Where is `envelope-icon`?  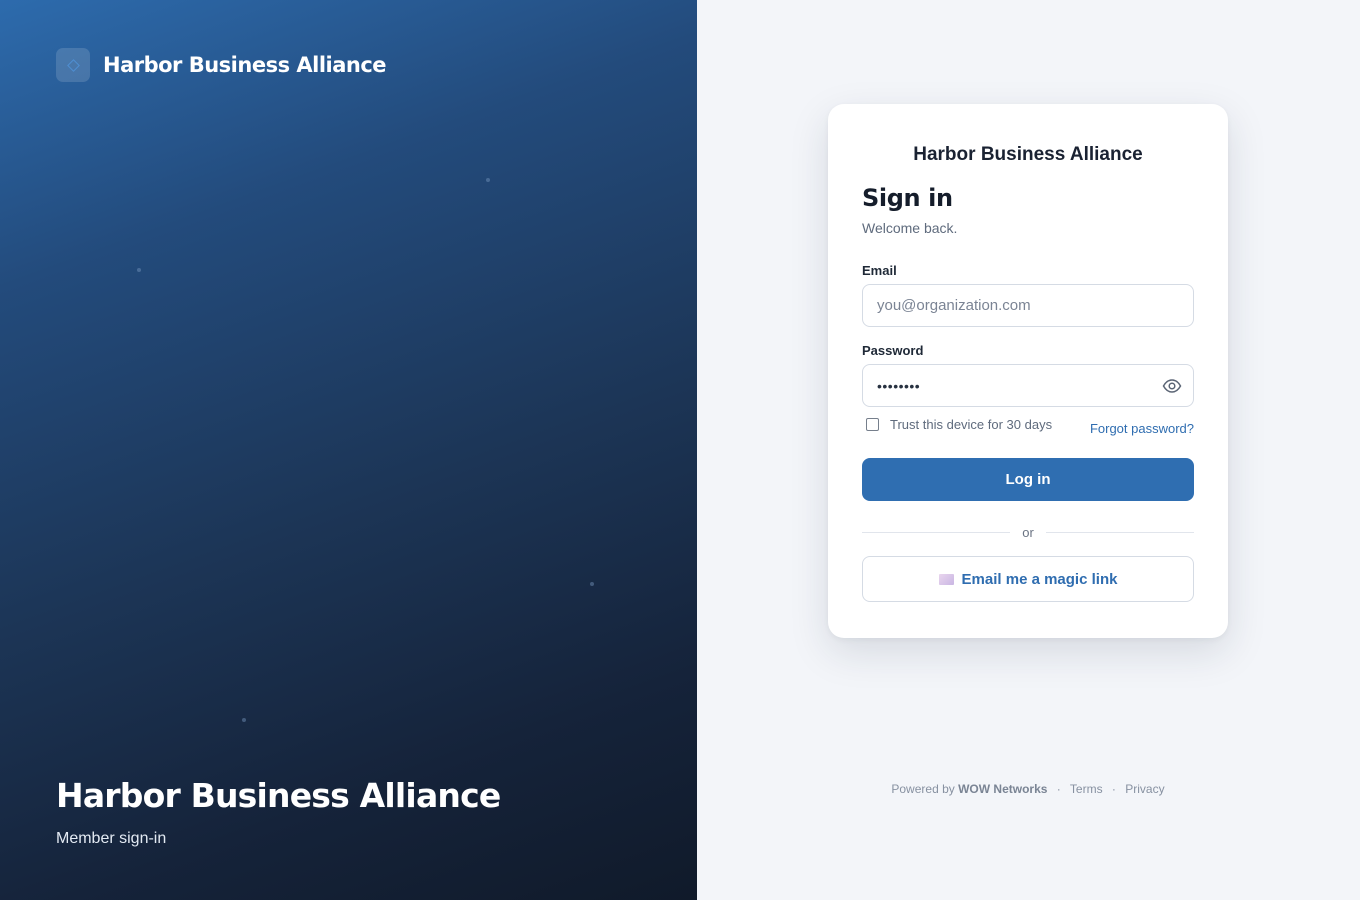 envelope-icon is located at coordinates (946, 579).